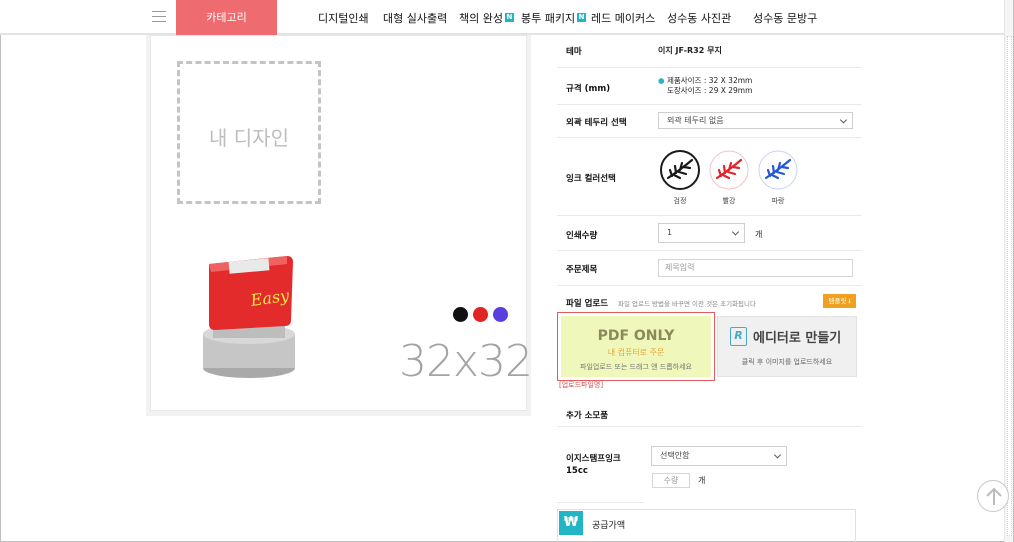 This screenshot has width=1014, height=542. I want to click on ink-name-blue: 파랑, so click(778, 201).